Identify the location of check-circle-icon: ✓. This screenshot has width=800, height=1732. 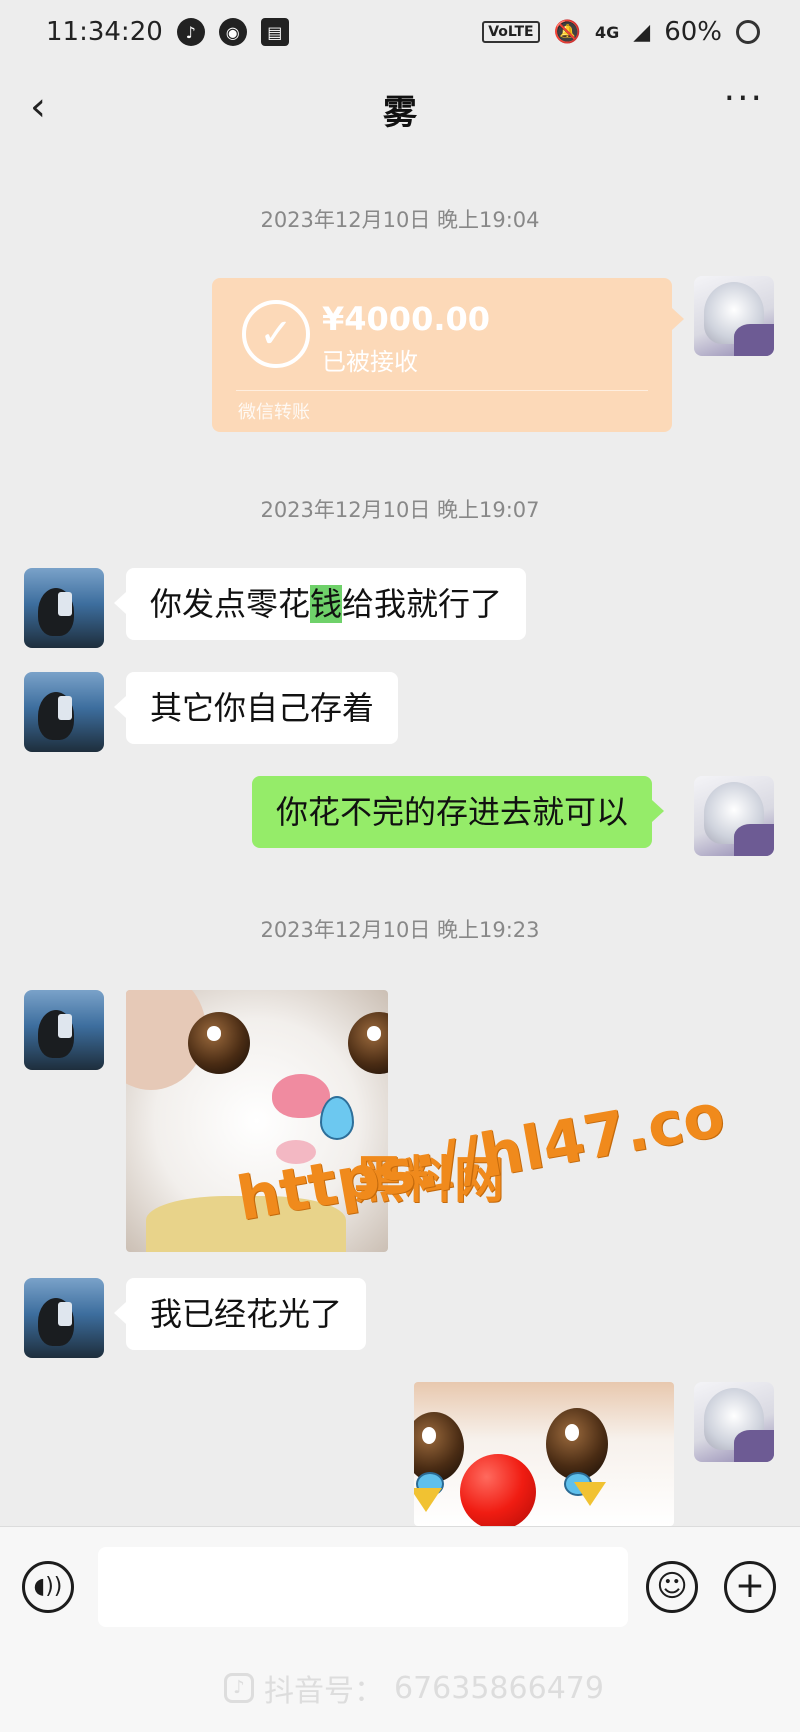
(276, 334).